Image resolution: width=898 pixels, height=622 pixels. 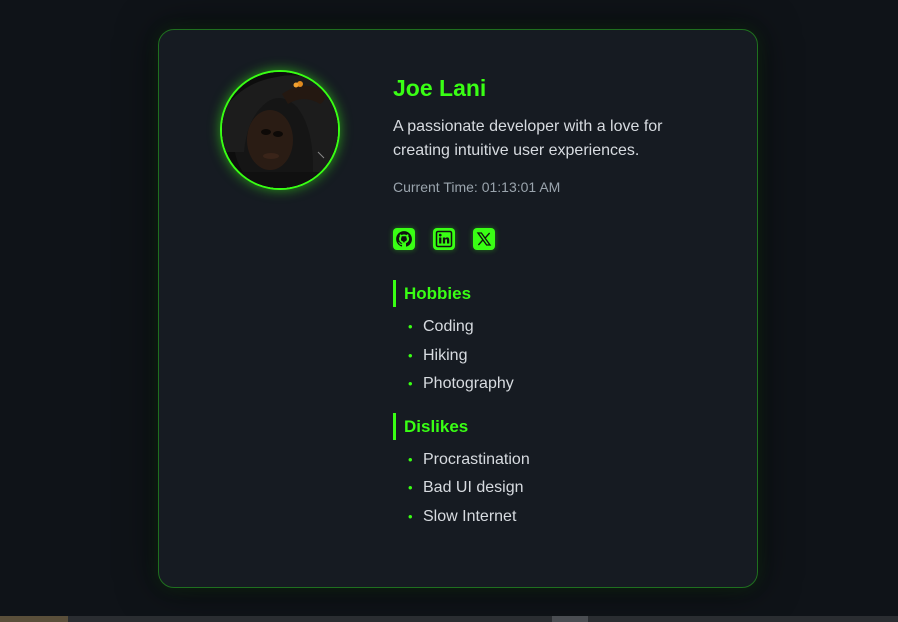 I want to click on hobbies-list: • Coding • Hiking • Photography, so click(x=553, y=356).